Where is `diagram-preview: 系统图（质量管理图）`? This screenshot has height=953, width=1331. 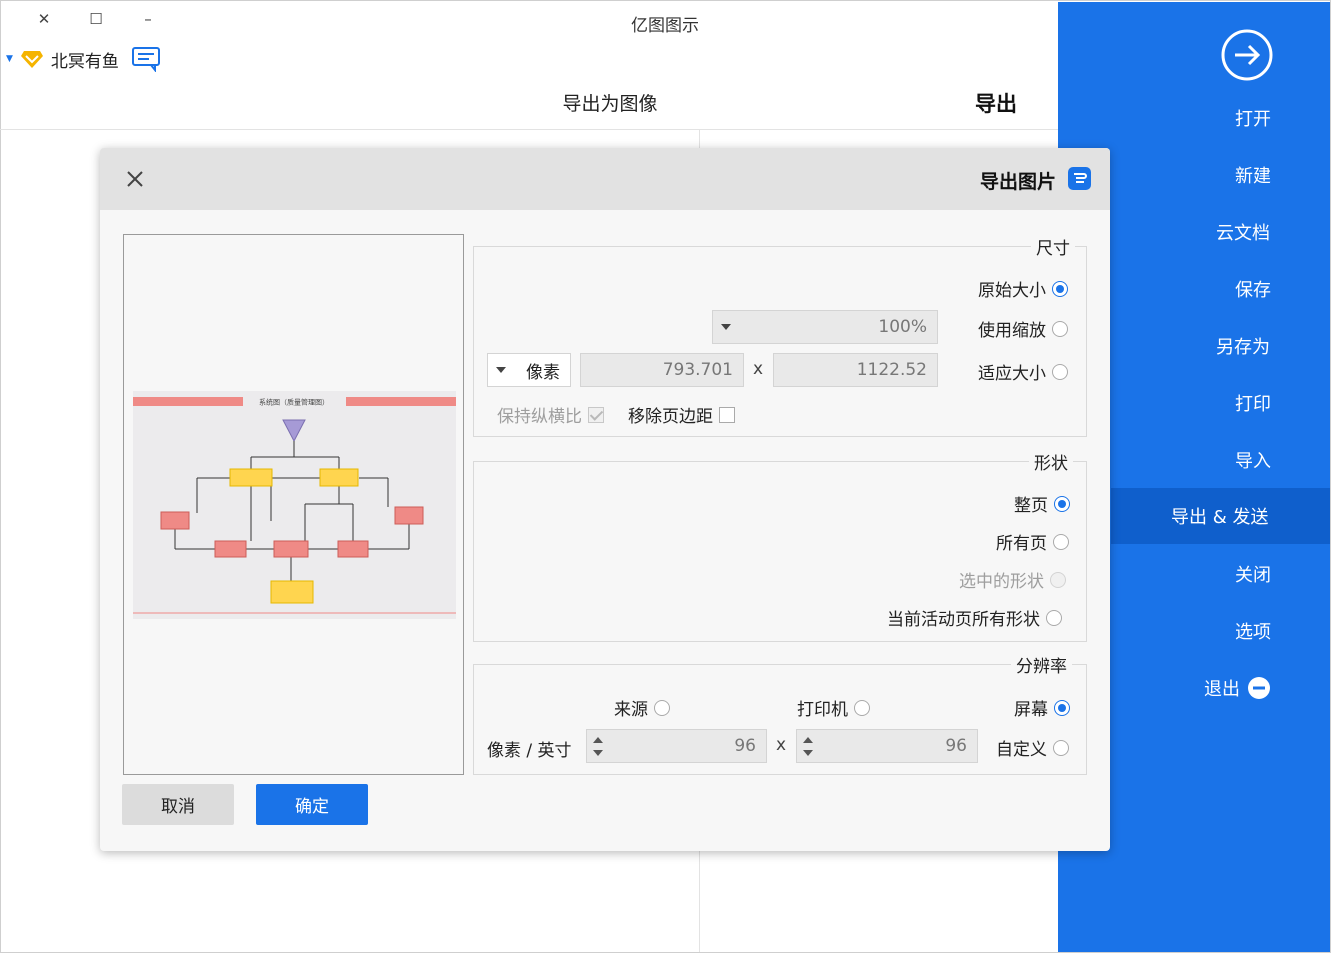 diagram-preview: 系统图（质量管理图） is located at coordinates (294, 505).